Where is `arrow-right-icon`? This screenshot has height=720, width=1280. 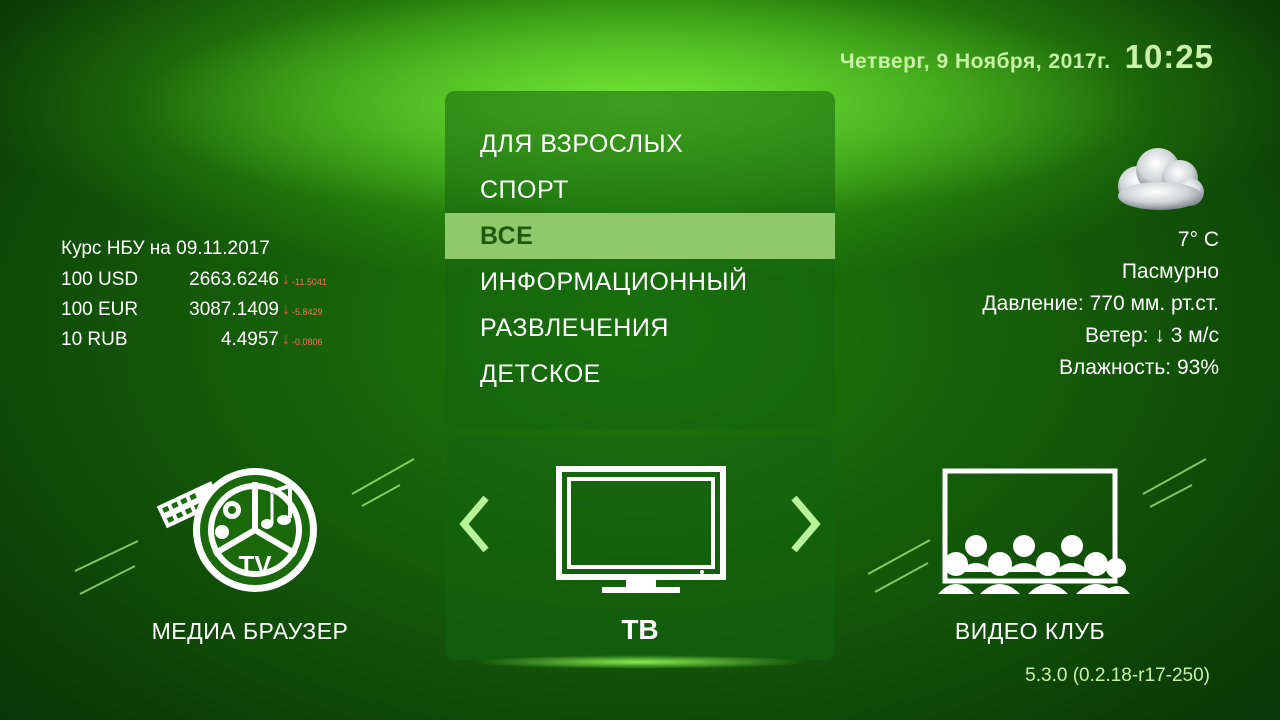
arrow-right-icon is located at coordinates (805, 524).